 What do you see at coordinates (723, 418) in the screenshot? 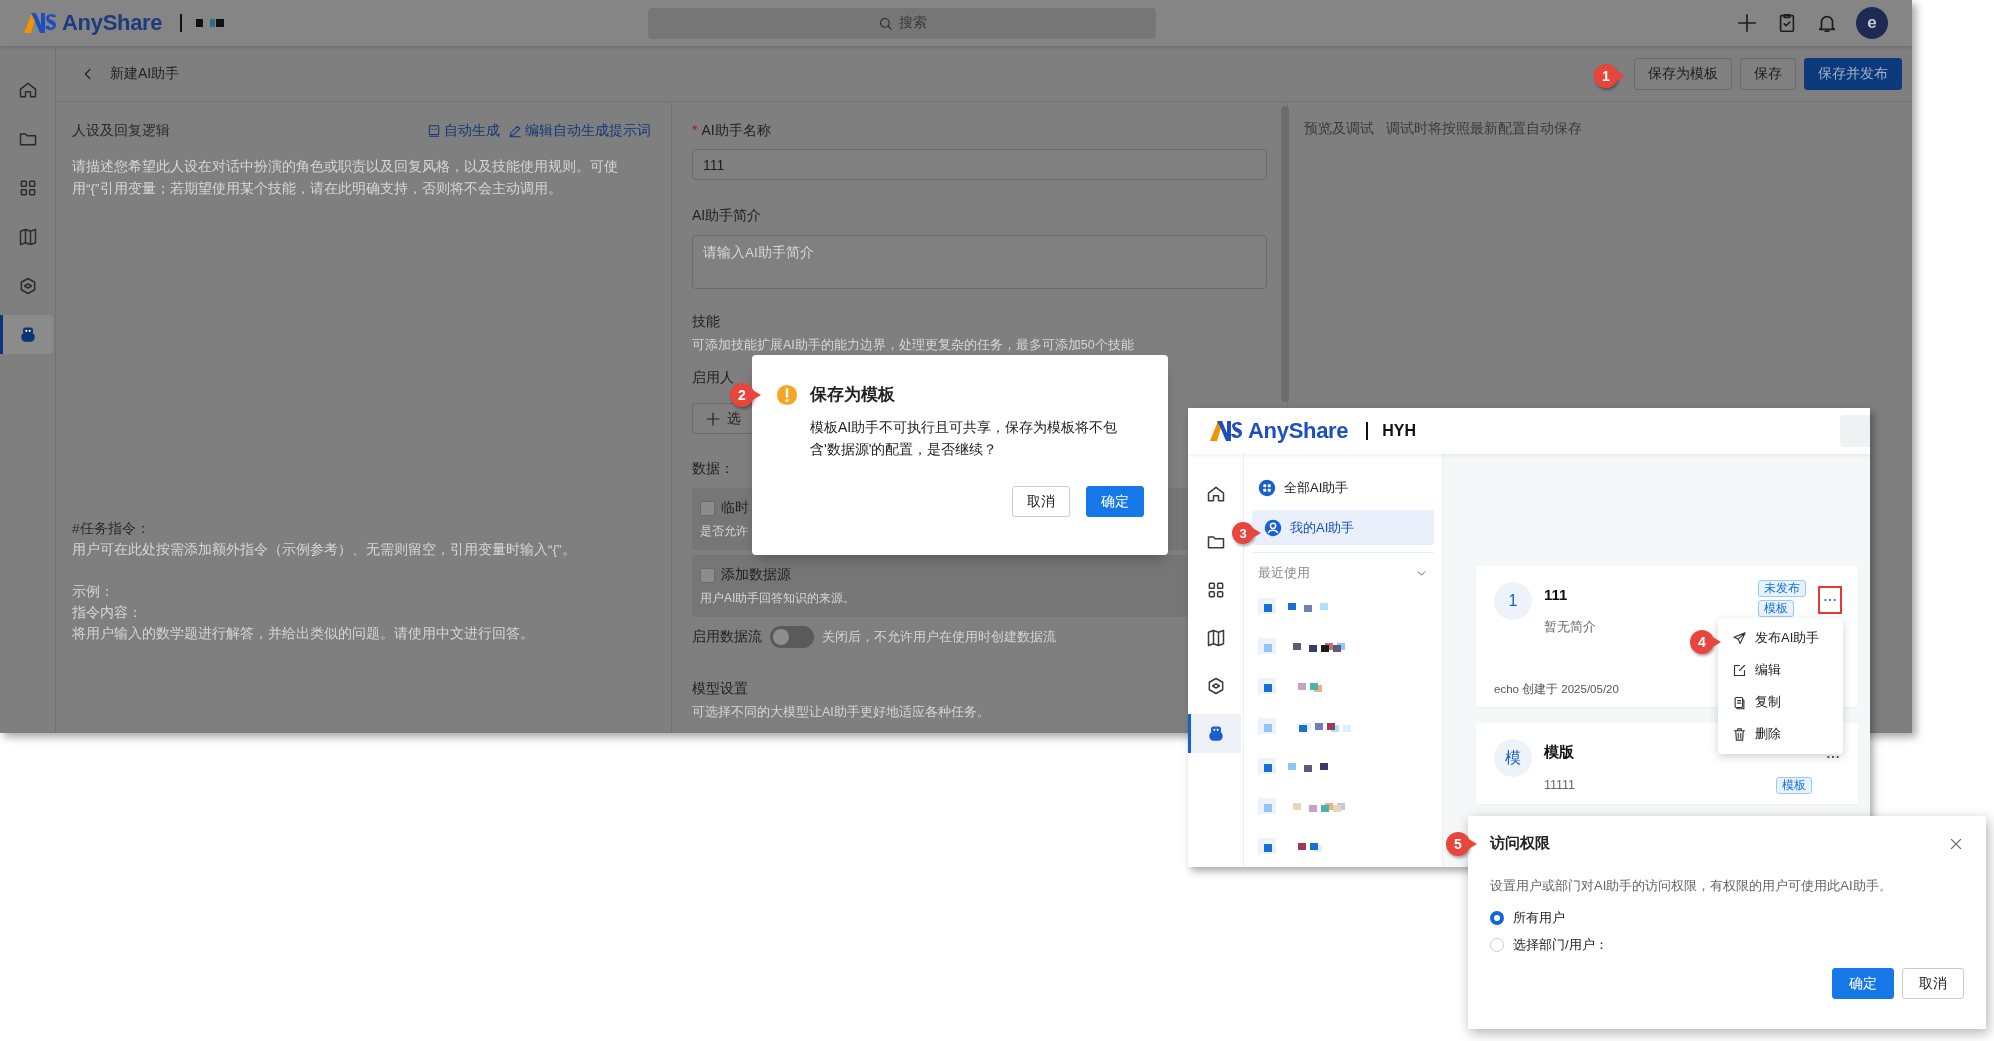
I see `select-button: 选` at bounding box center [723, 418].